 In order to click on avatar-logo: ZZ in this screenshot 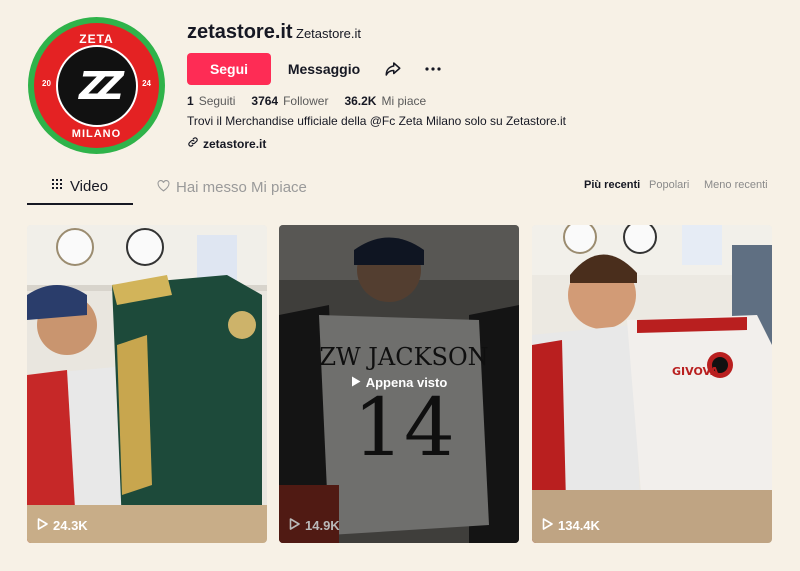, I will do `click(96, 85)`.